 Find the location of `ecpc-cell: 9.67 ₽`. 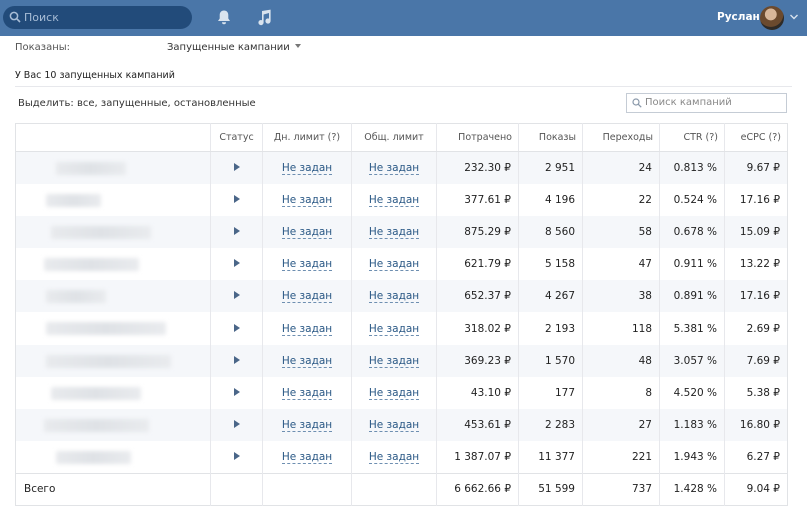

ecpc-cell: 9.67 ₽ is located at coordinates (756, 167).